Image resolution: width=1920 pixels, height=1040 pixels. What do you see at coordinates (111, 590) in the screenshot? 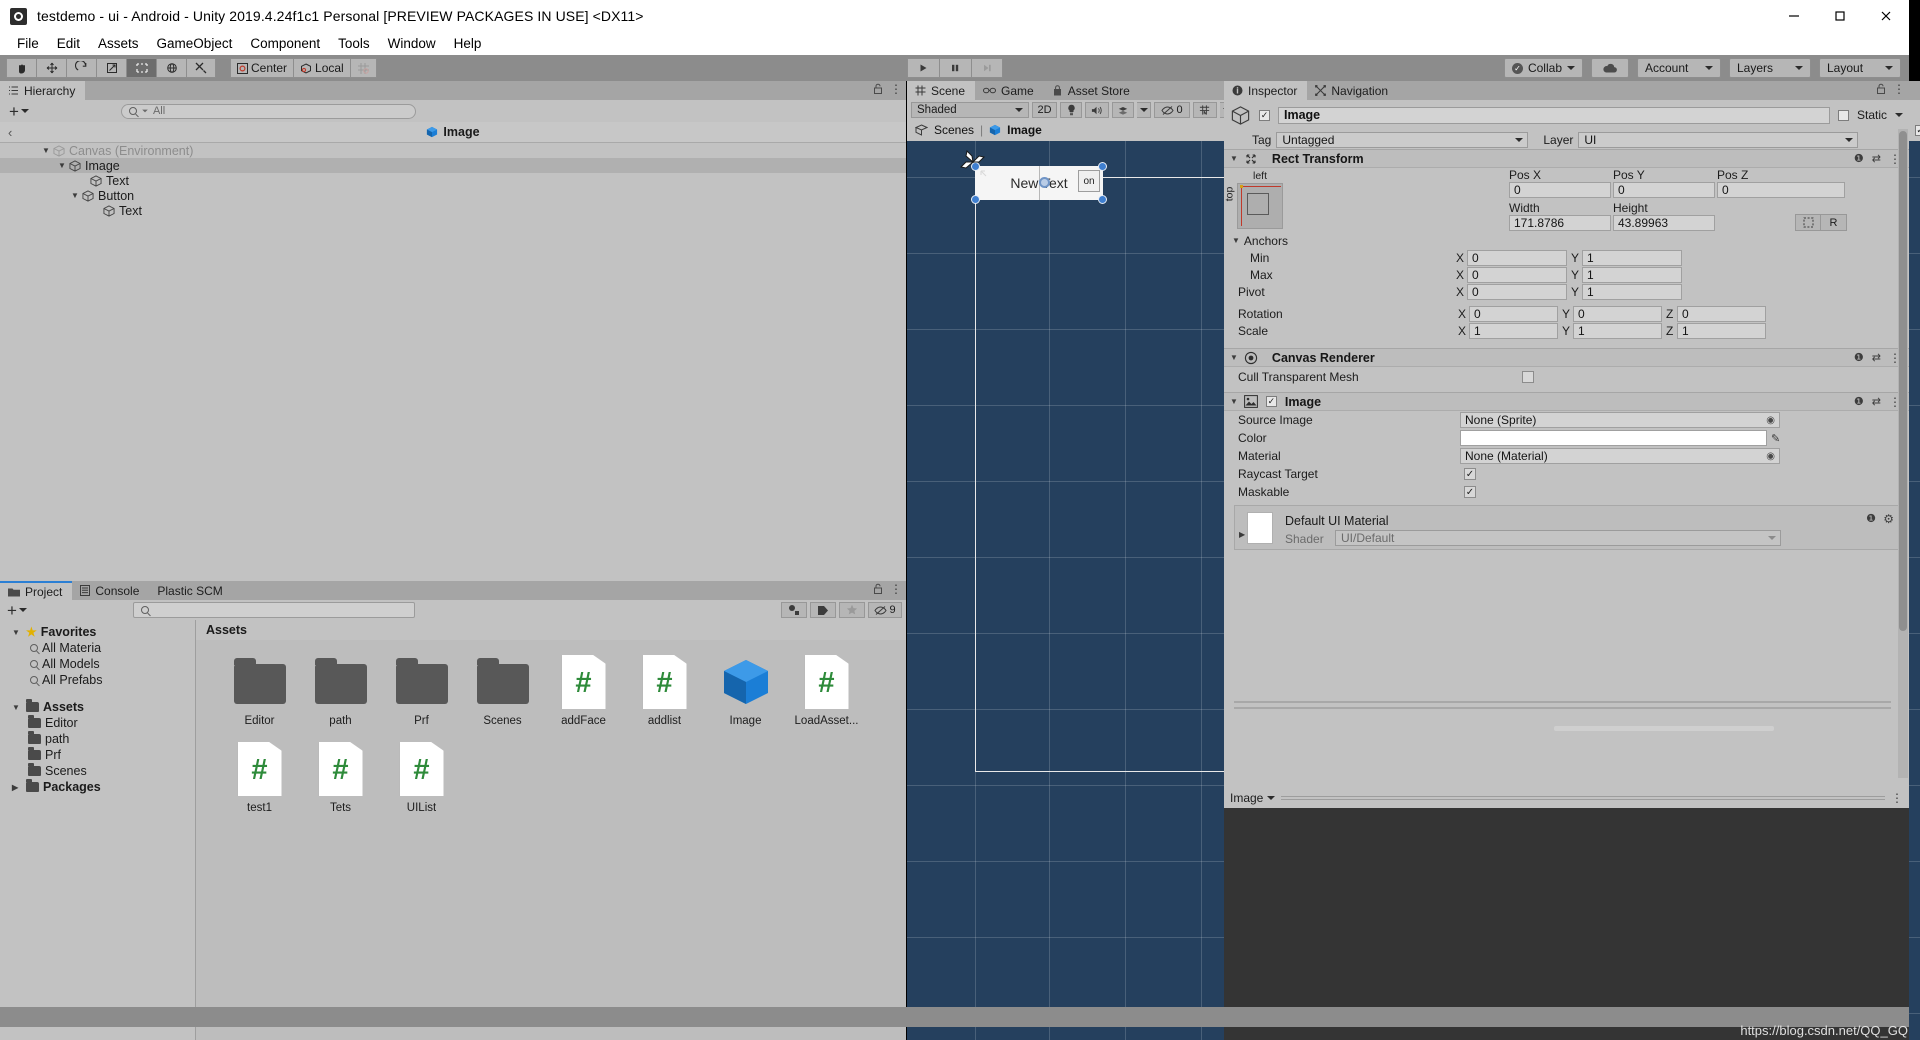
I see `tab-console: Console` at bounding box center [111, 590].